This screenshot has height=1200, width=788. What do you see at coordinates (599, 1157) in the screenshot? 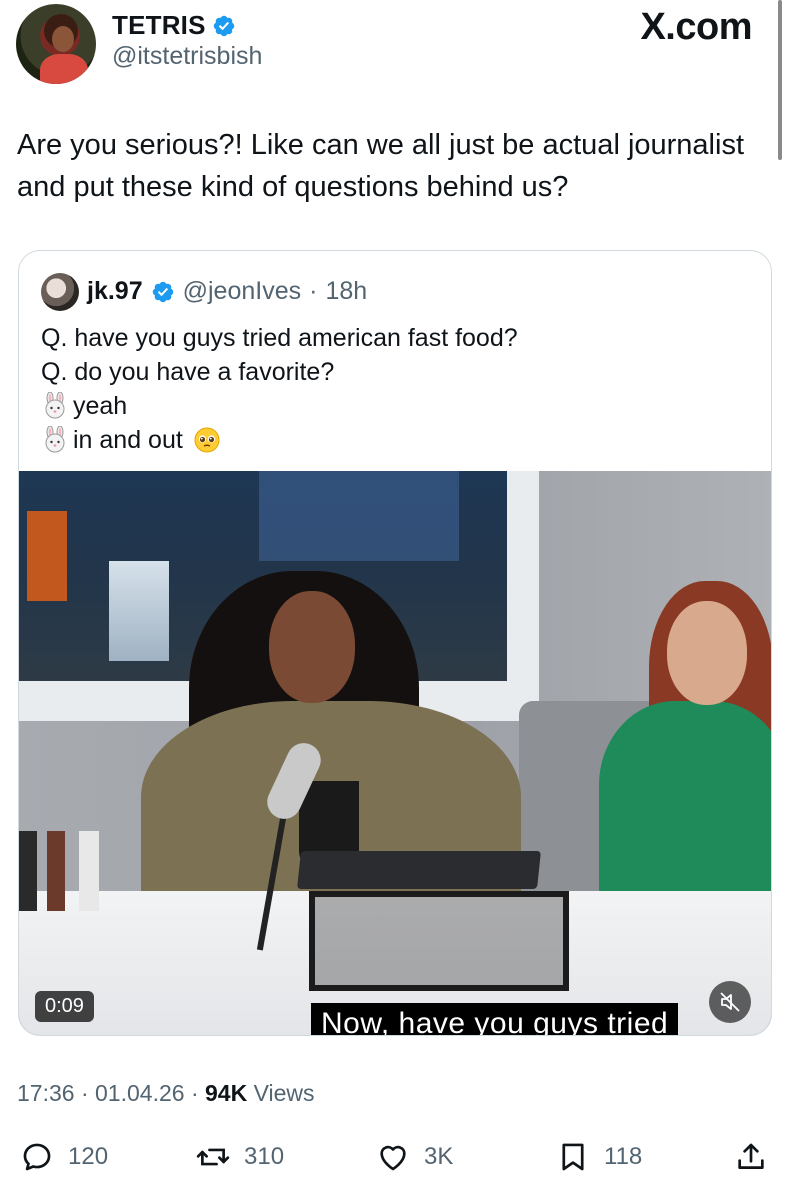
I see `bookmark-button: 118` at bounding box center [599, 1157].